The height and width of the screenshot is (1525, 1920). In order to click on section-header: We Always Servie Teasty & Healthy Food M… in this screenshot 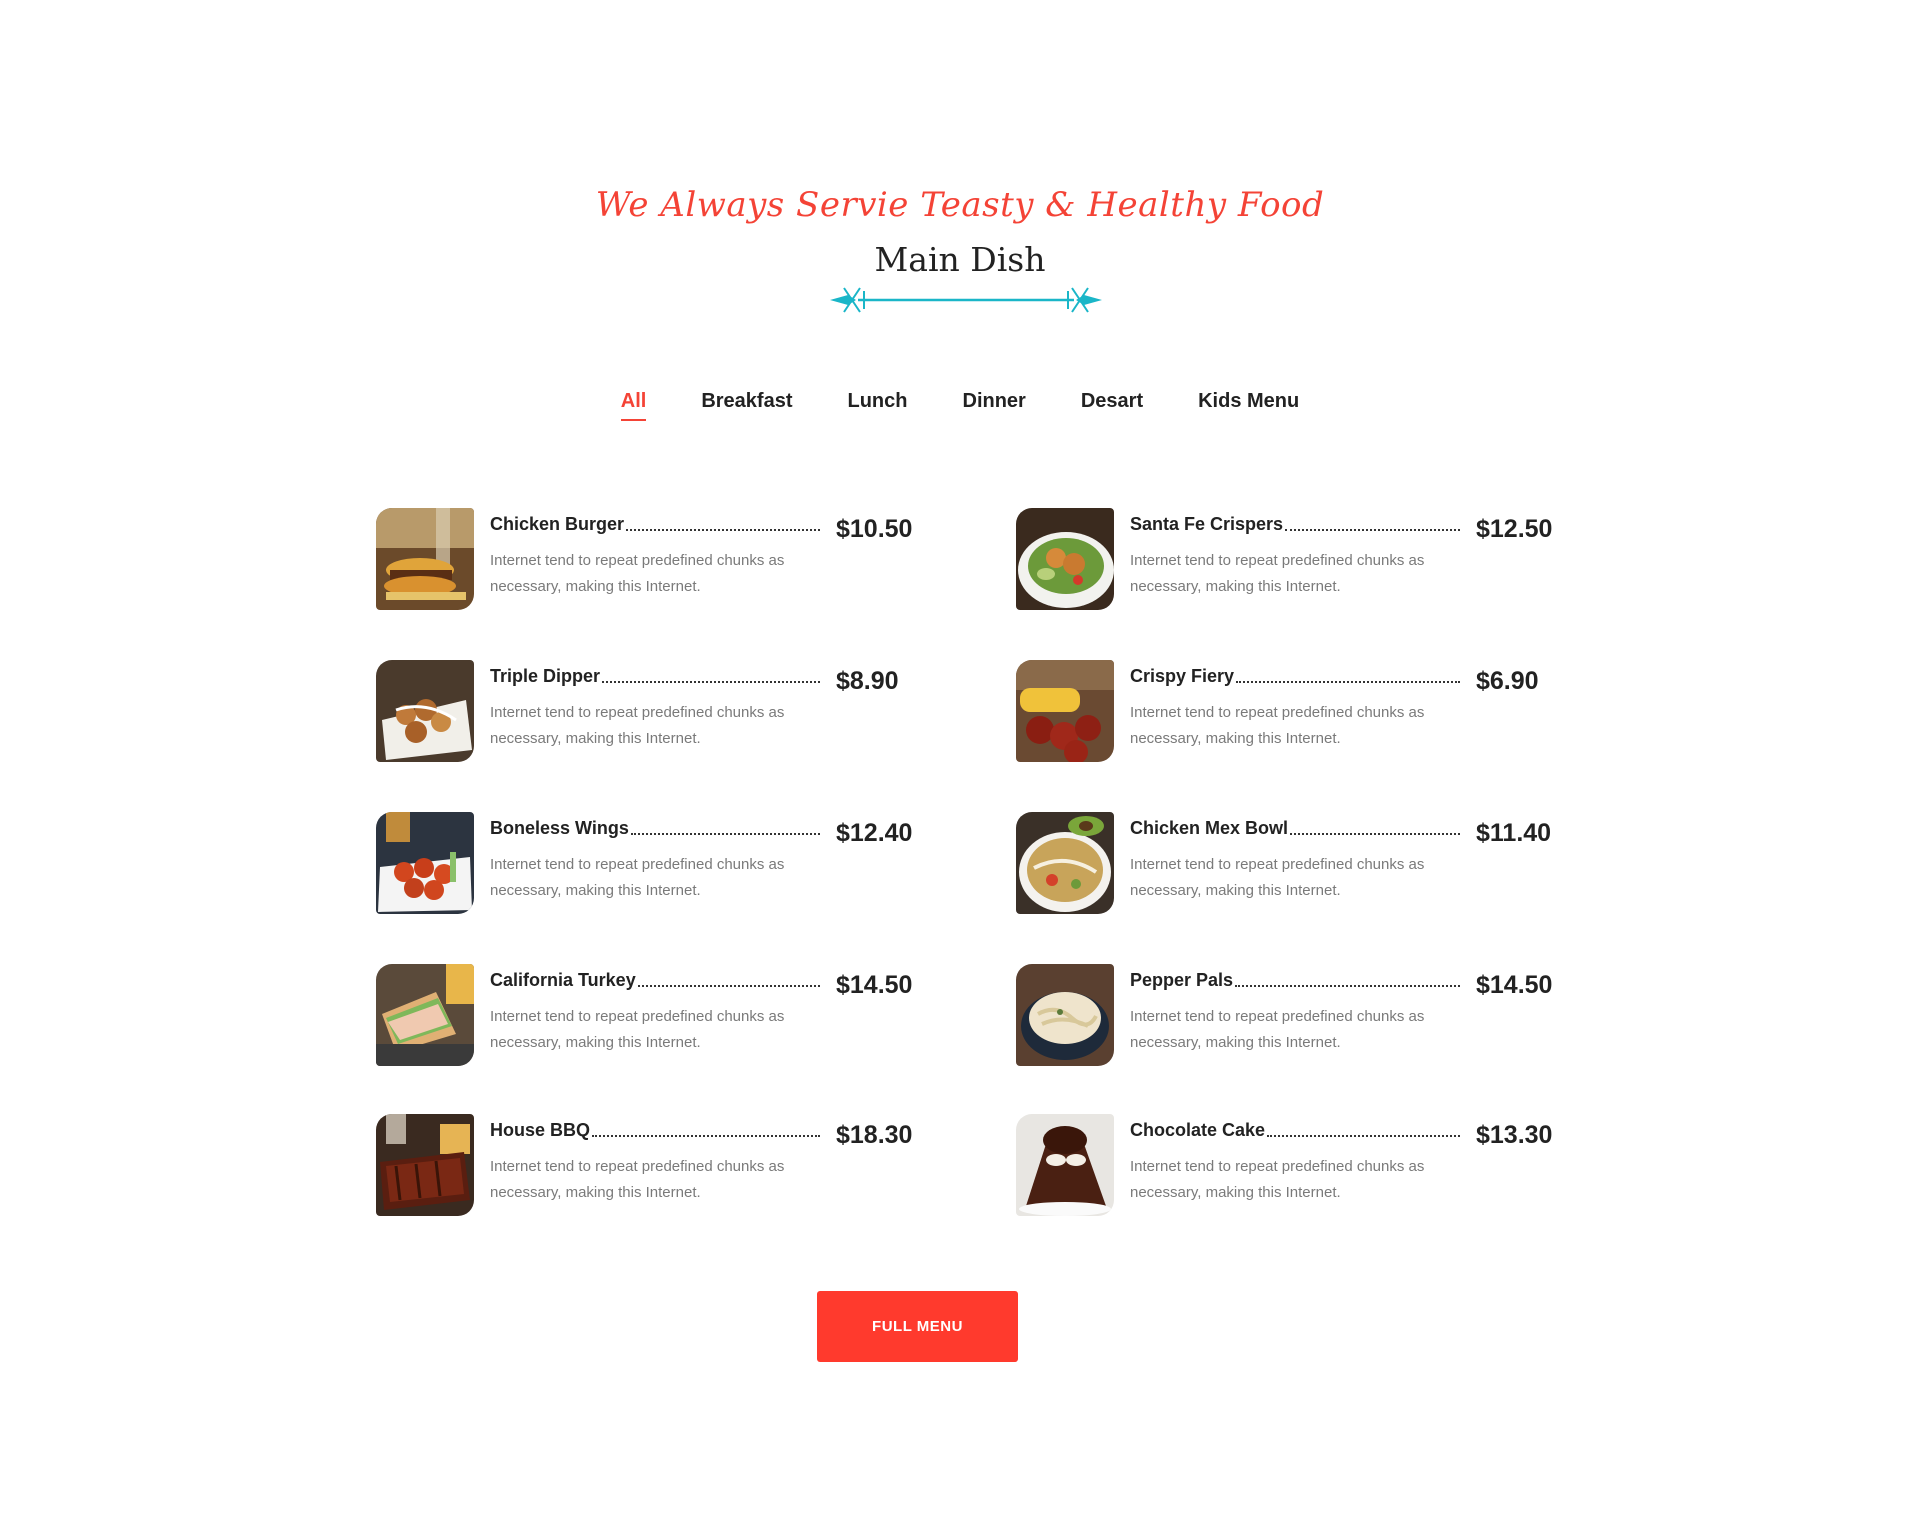, I will do `click(960, 231)`.